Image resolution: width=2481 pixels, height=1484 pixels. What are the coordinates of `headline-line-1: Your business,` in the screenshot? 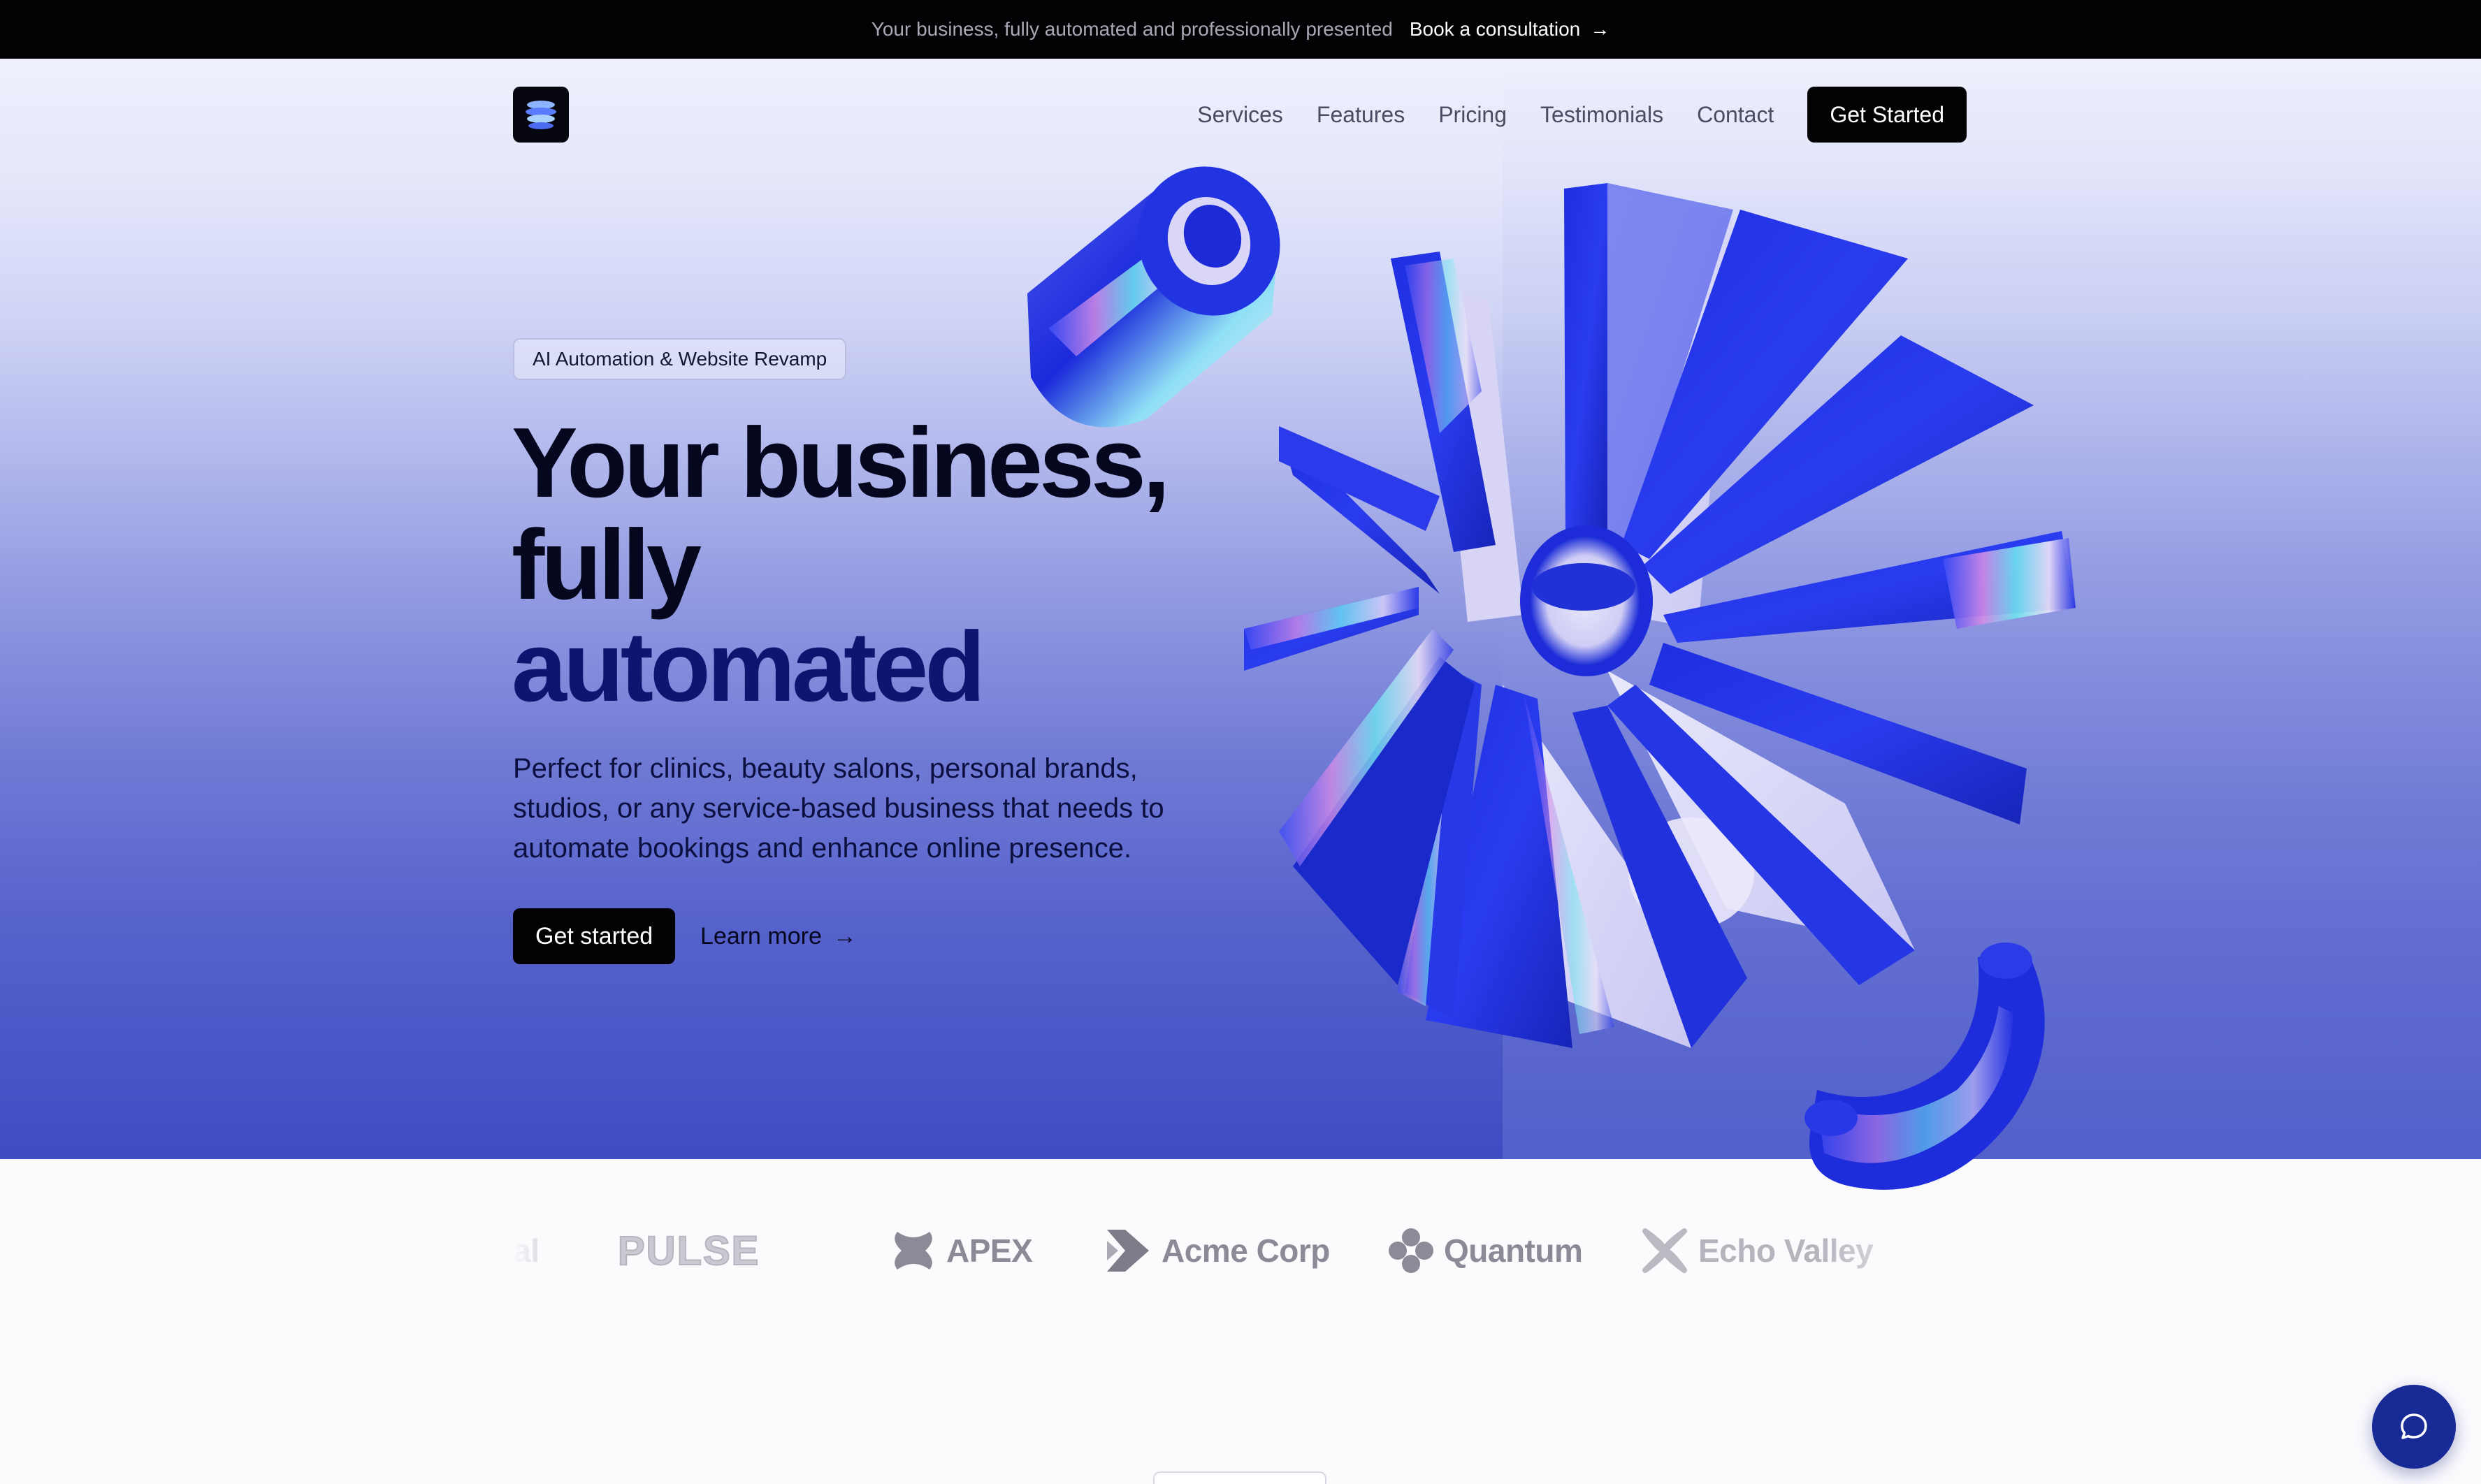 It's located at (841, 462).